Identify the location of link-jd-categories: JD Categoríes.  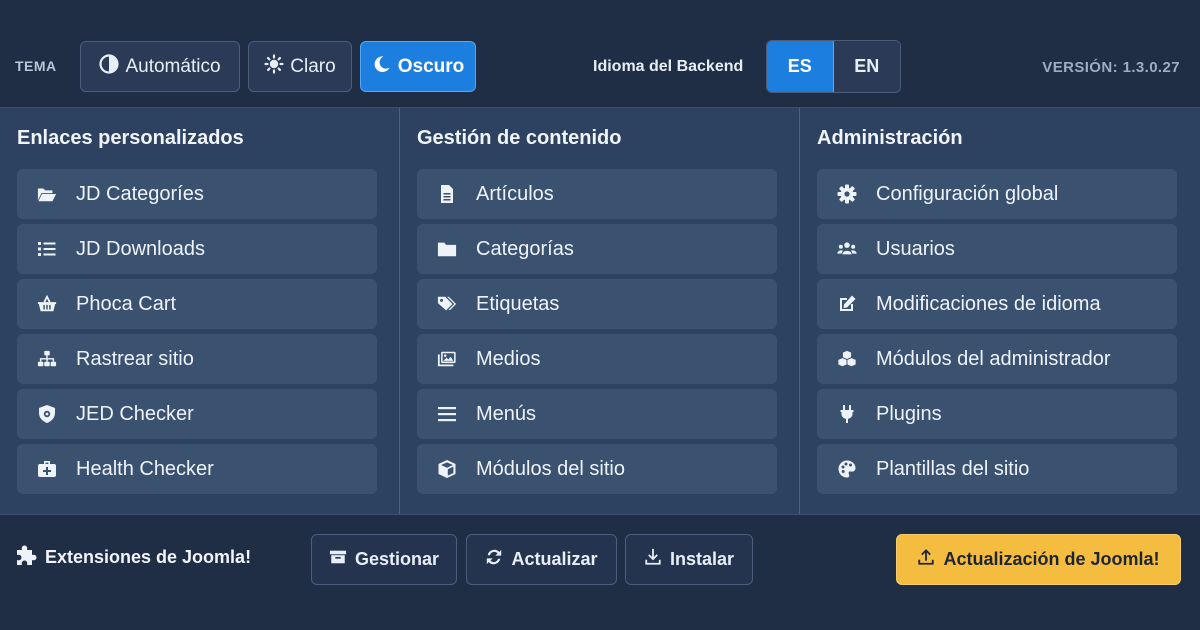
(197, 194).